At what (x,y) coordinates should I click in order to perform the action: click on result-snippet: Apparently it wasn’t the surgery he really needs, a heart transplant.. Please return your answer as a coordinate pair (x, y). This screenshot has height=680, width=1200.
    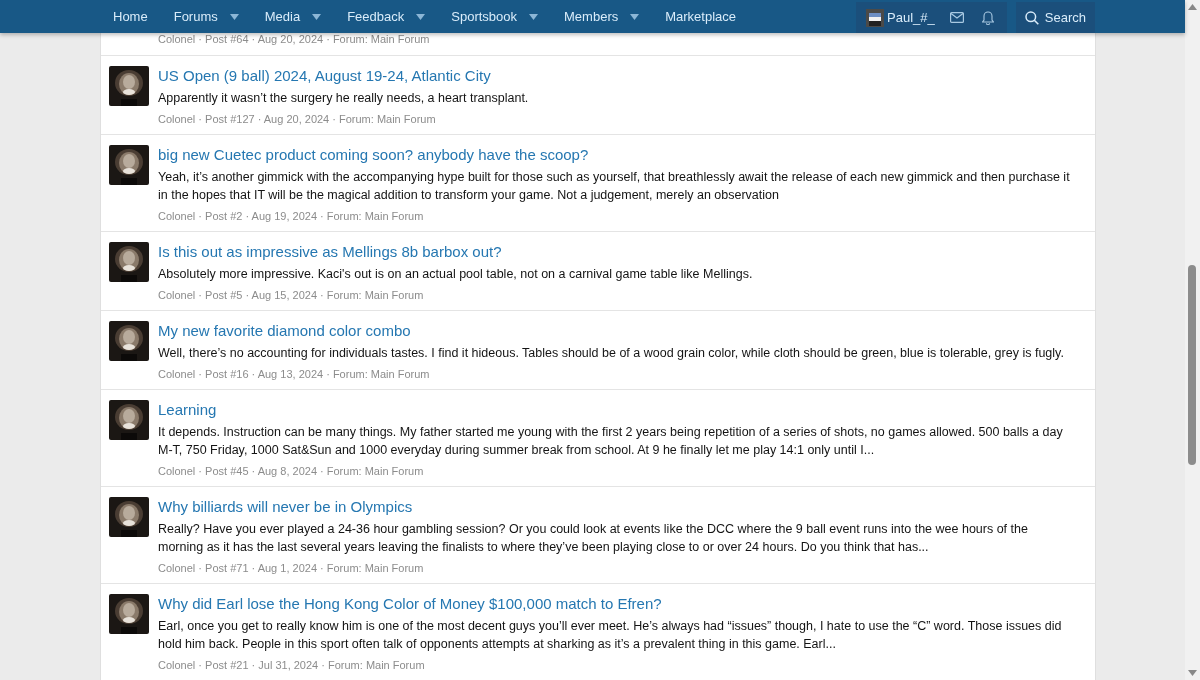
    Looking at the image, I should click on (344, 98).